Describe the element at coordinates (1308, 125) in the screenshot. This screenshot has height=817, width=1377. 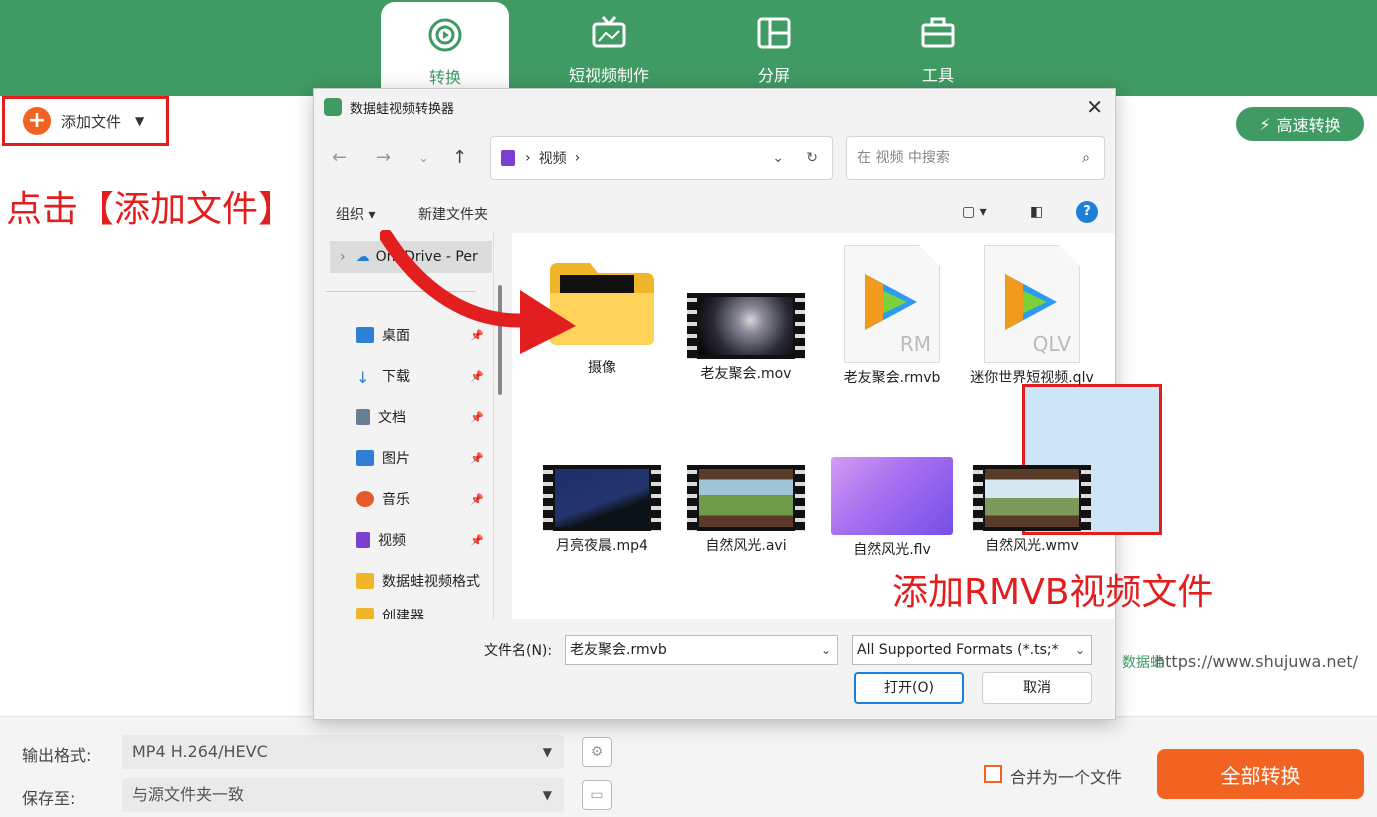
I see `speed-label: 高速转换` at that location.